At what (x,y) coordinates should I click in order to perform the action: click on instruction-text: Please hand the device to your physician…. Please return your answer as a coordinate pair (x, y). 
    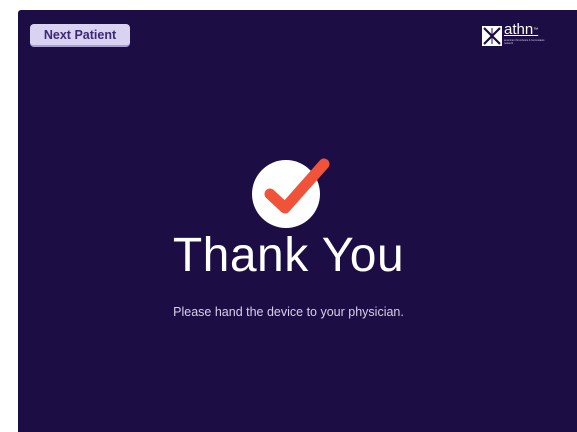
    Looking at the image, I should click on (288, 312).